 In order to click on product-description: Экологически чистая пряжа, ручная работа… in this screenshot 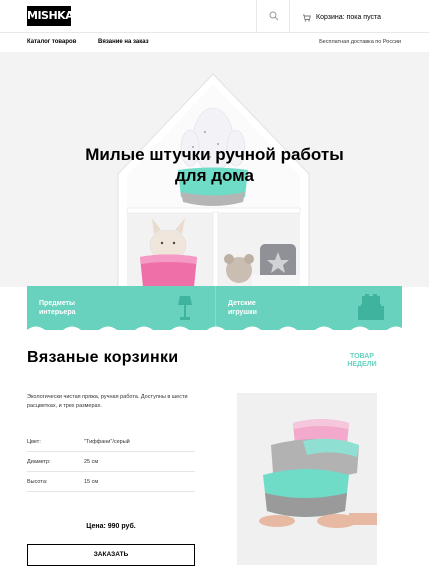, I will do `click(107, 401)`.